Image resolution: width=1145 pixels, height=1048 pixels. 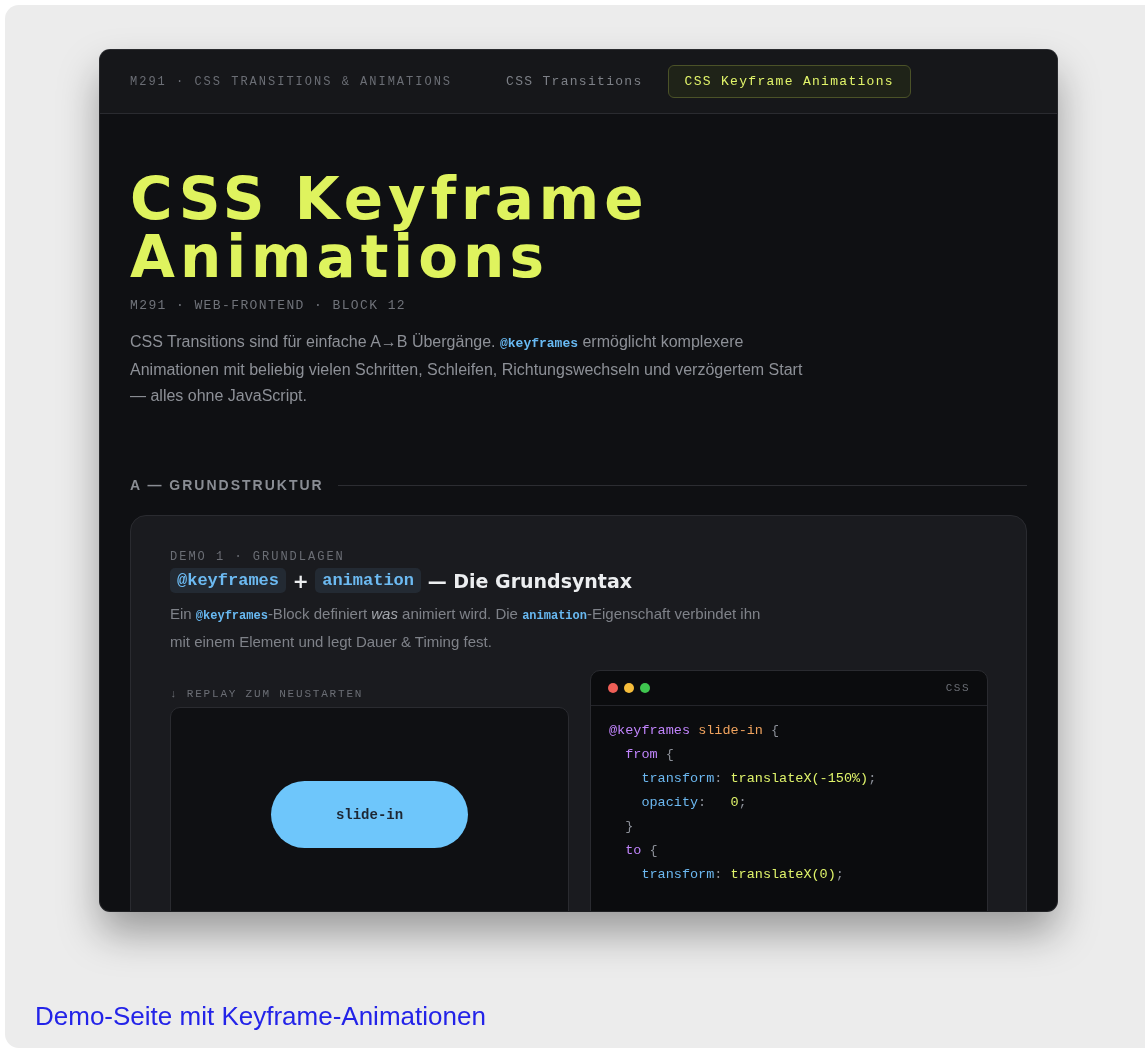 What do you see at coordinates (641, 851) in the screenshot?
I see `code-line: to {` at bounding box center [641, 851].